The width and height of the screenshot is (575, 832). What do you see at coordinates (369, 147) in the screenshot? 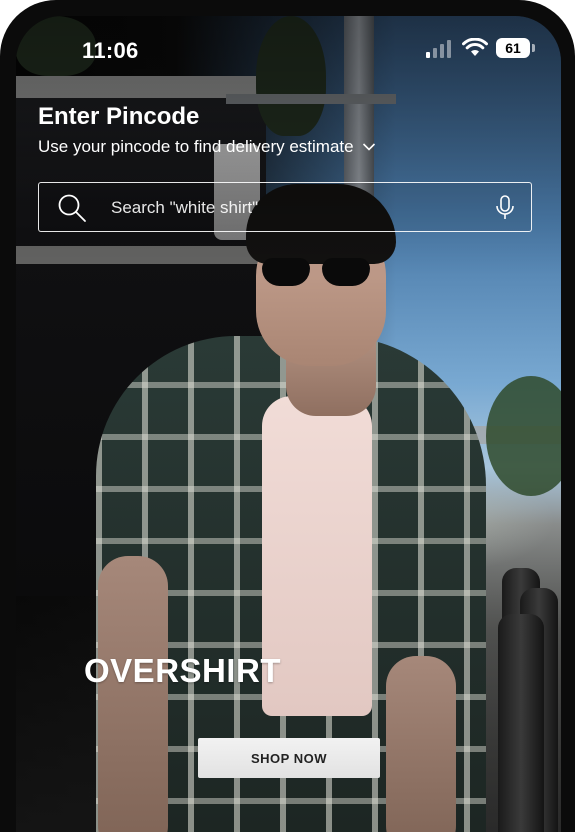
I see `chevron-down-icon` at bounding box center [369, 147].